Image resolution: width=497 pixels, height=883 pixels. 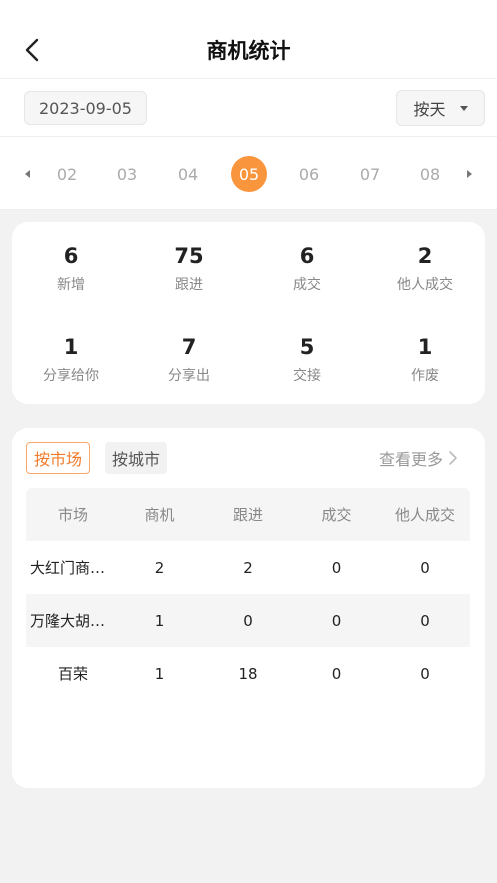 What do you see at coordinates (248, 51) in the screenshot?
I see `page-title: 商机统计` at bounding box center [248, 51].